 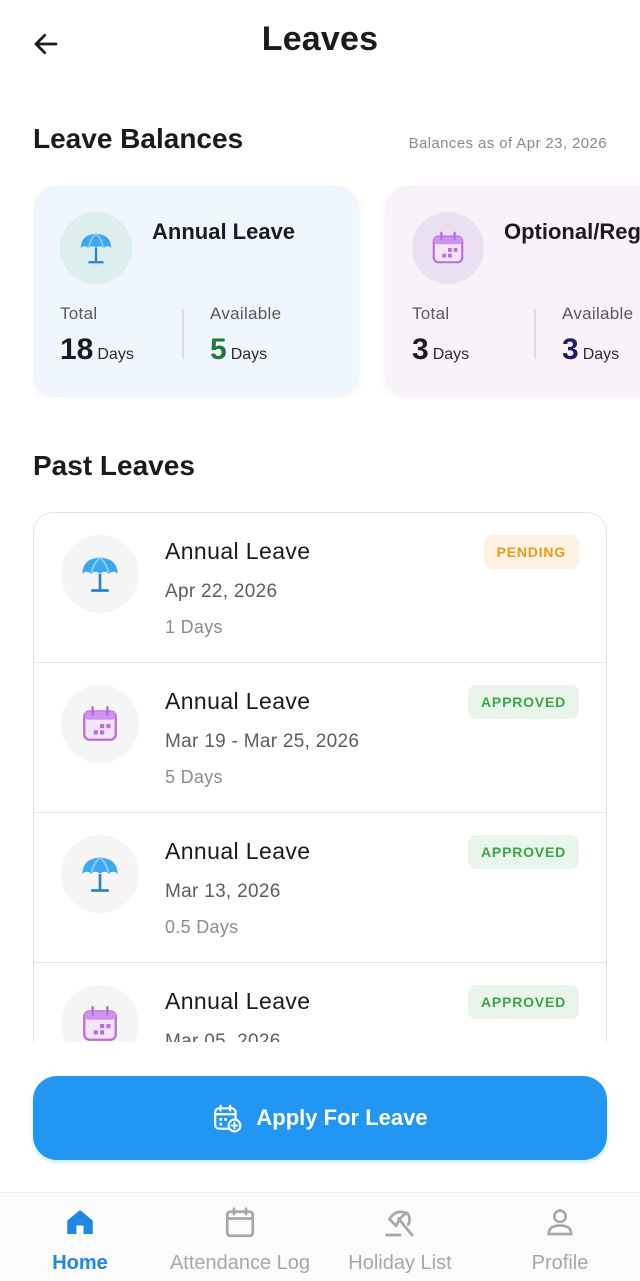 I want to click on leave-date: Mar 19 - Mar 25, 2026, so click(x=262, y=741).